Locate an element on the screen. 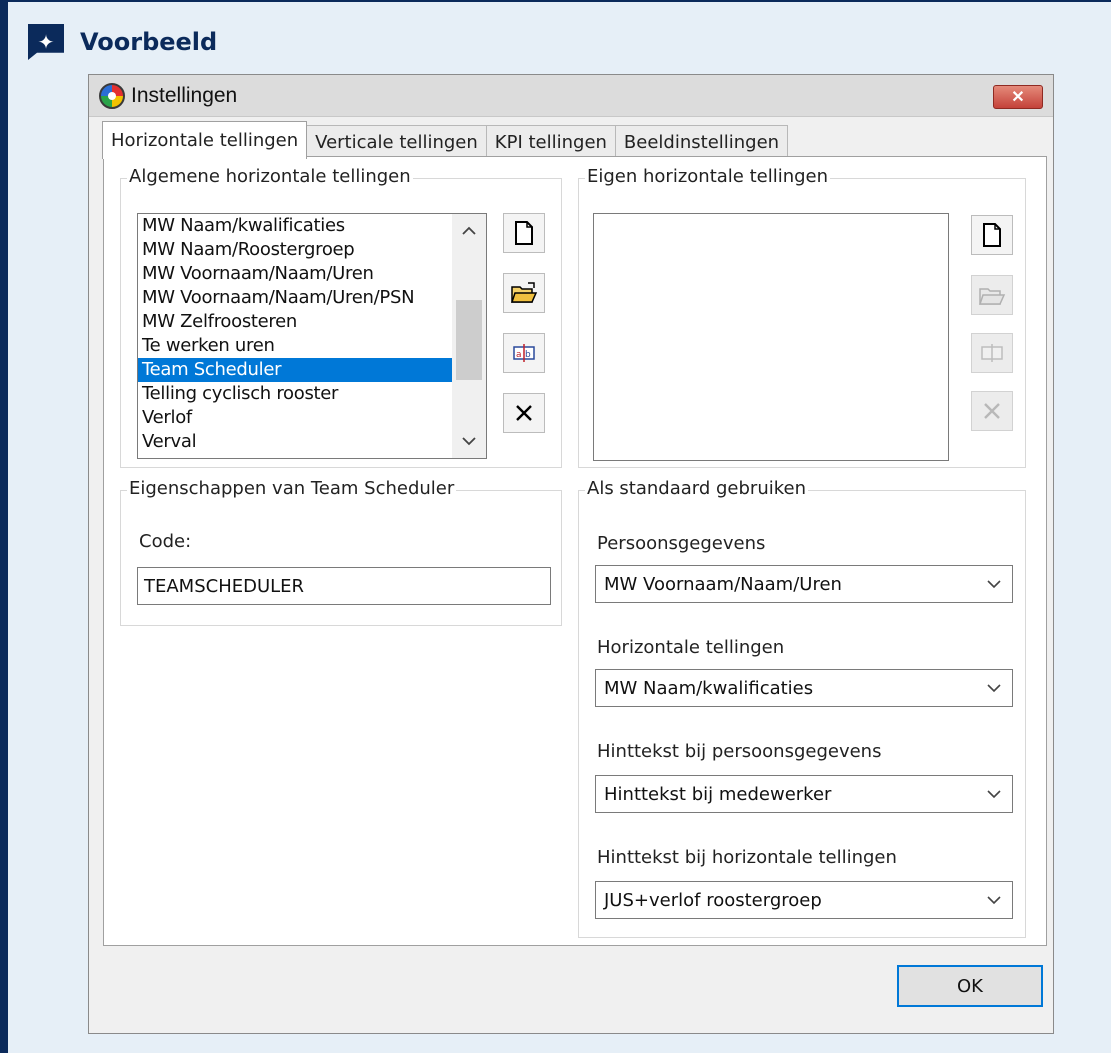  list-item: Team Scheduler is located at coordinates (312, 370).